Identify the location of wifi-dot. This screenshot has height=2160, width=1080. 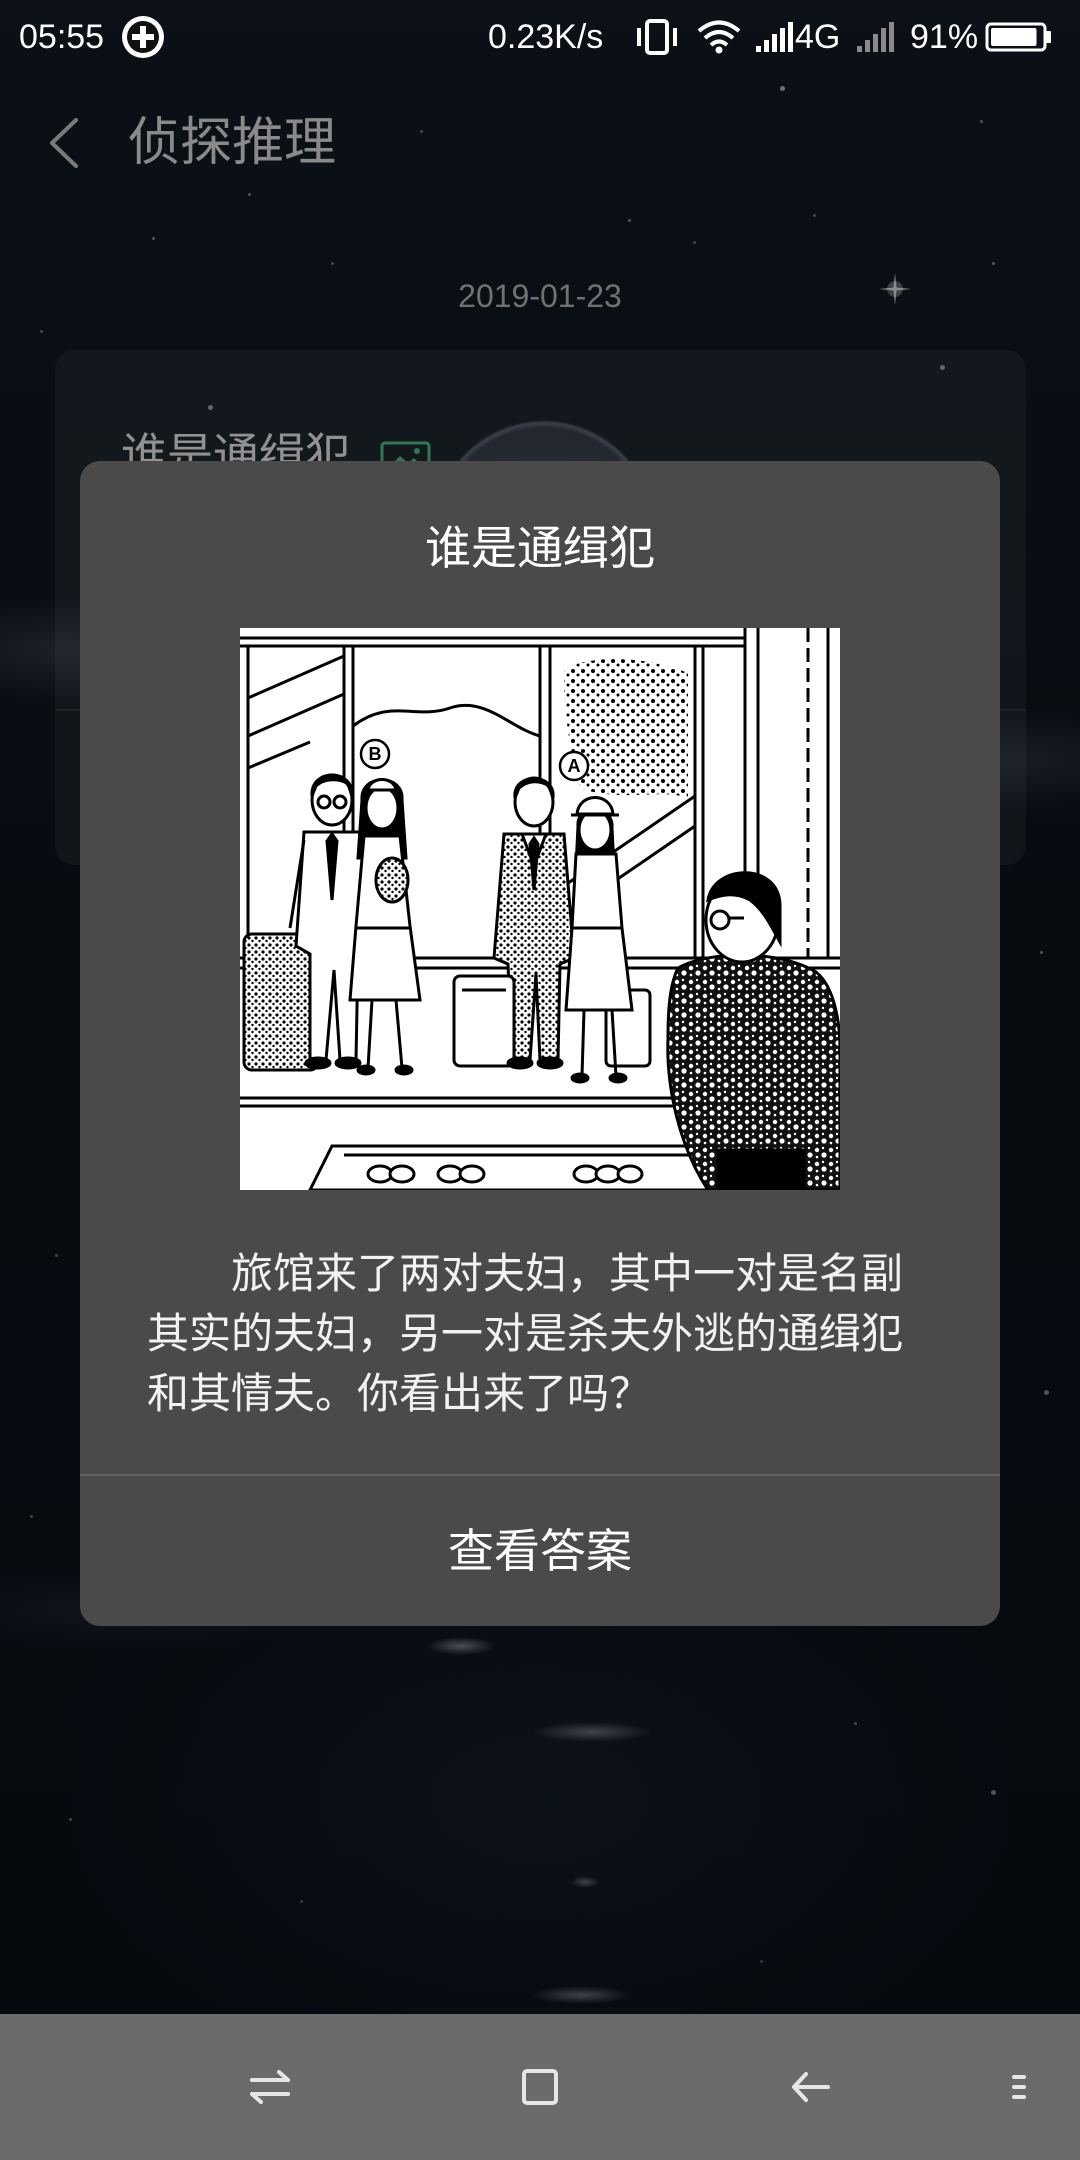
(719, 50).